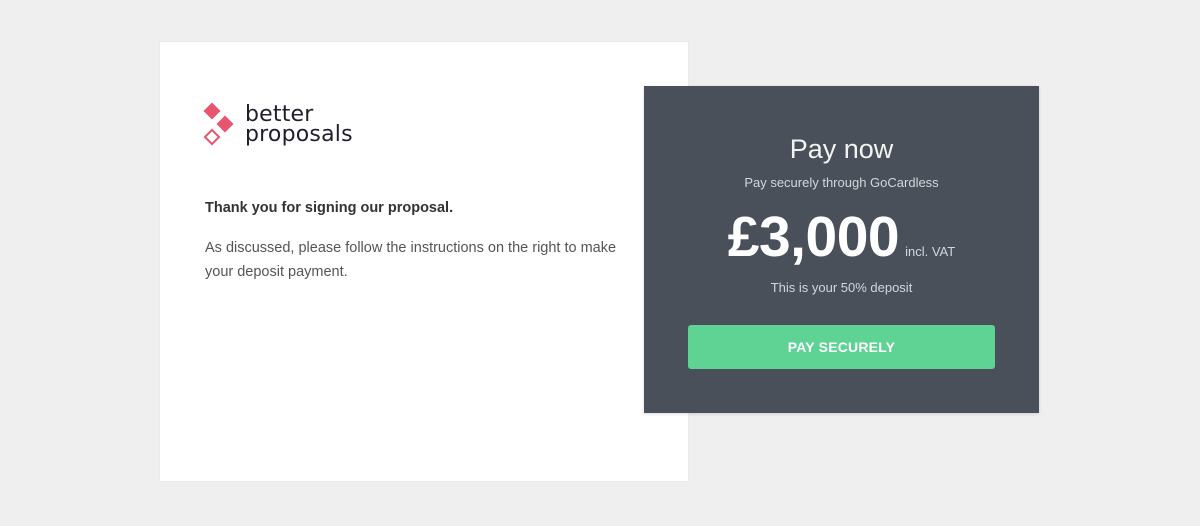 Image resolution: width=1200 pixels, height=526 pixels. Describe the element at coordinates (329, 208) in the screenshot. I see `thank-you-heading: Thank you for signing our proposal.` at that location.